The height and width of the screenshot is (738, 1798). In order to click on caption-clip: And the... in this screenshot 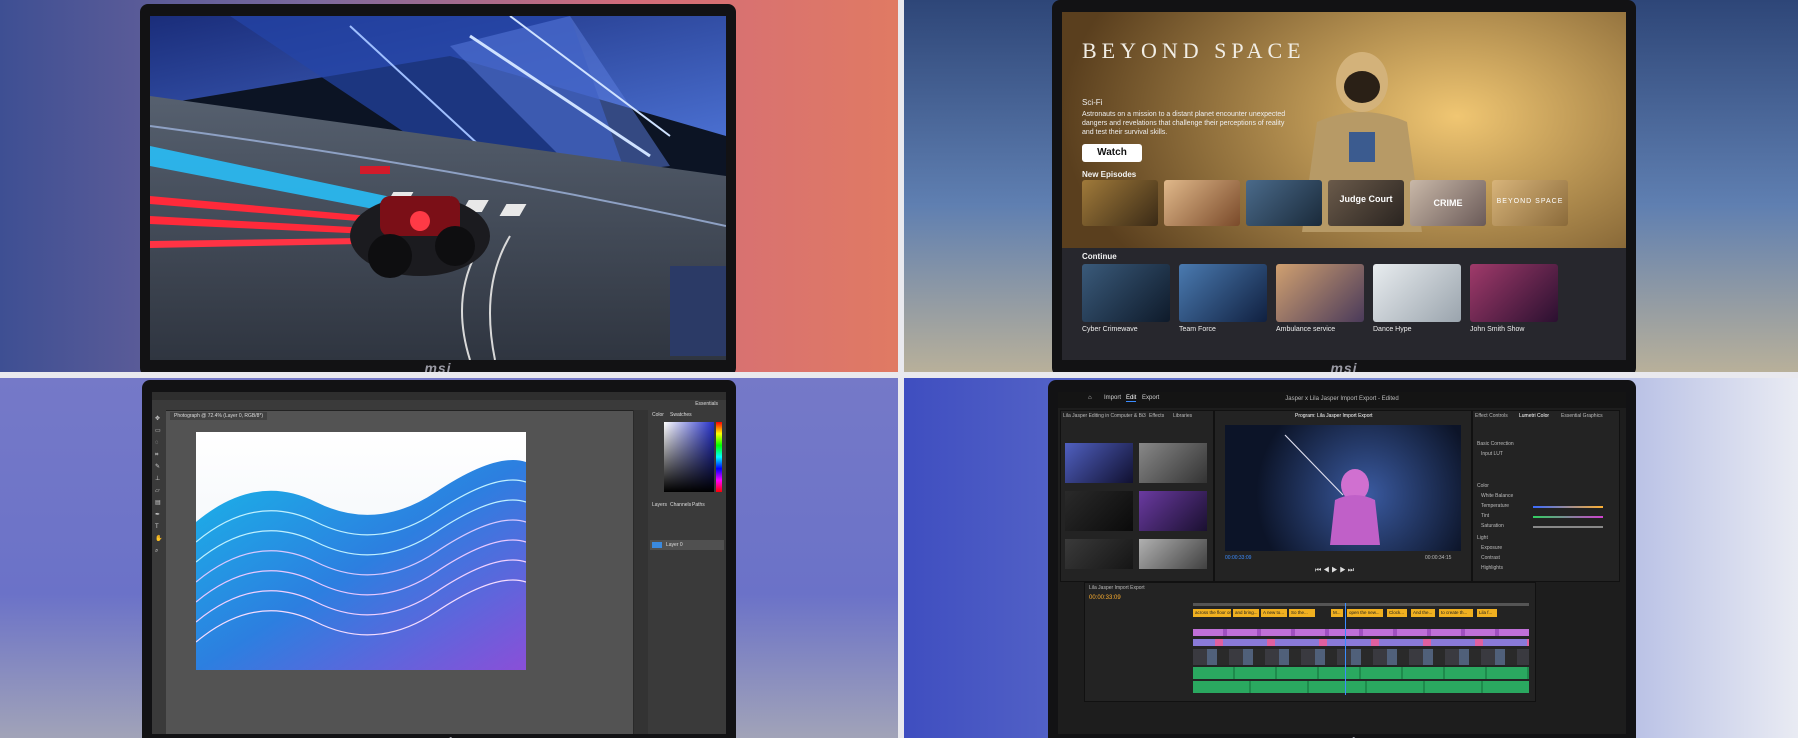, I will do `click(1423, 613)`.